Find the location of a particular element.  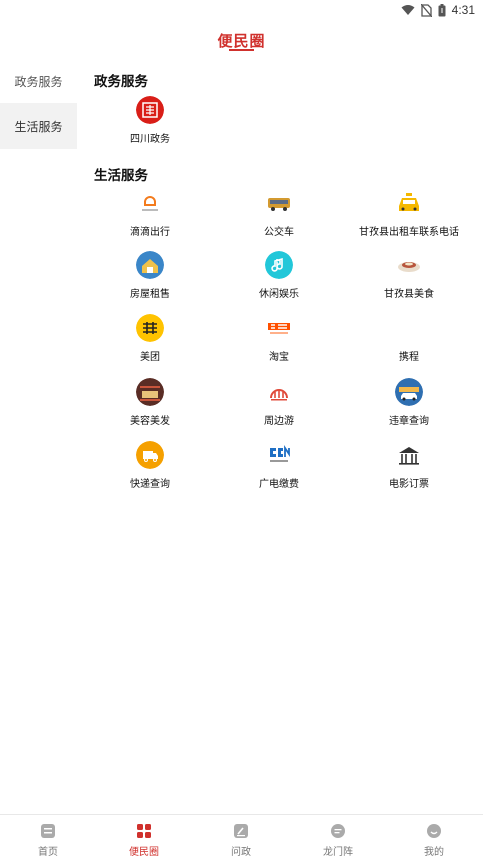

sidebar-item-gov-service: 政务服务 is located at coordinates (38, 81).